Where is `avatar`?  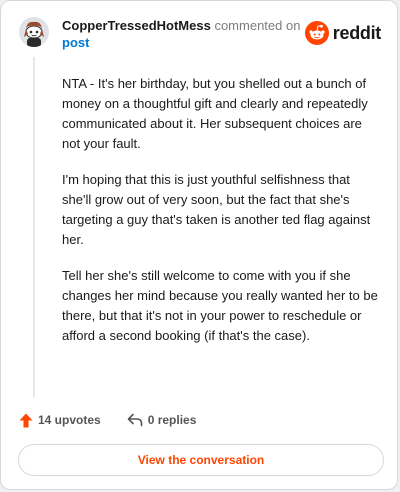
avatar is located at coordinates (34, 32).